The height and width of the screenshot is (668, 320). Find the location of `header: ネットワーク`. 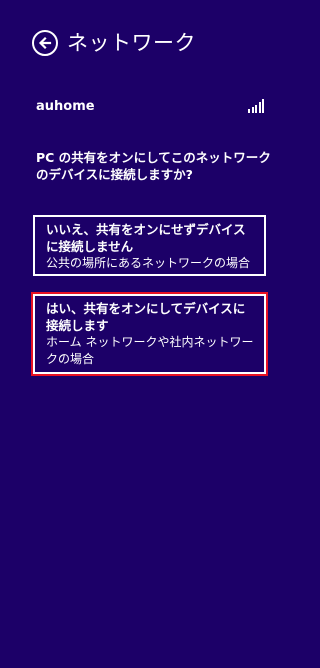

header: ネットワーク is located at coordinates (114, 43).